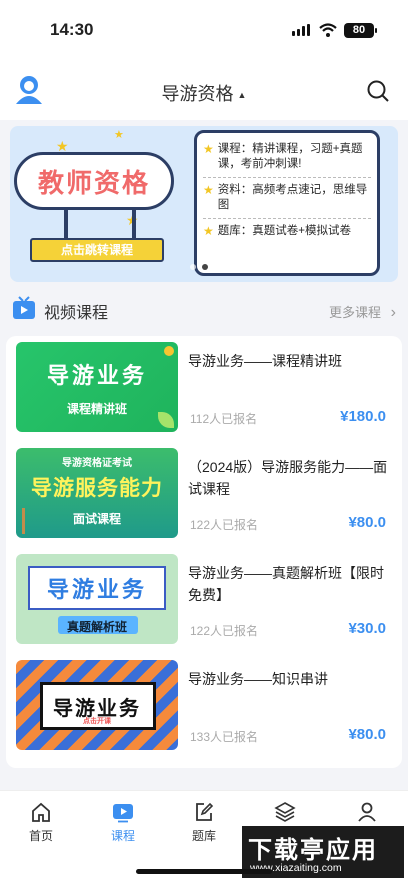 The height and width of the screenshot is (883, 408). Describe the element at coordinates (97, 463) in the screenshot. I see `thumb-top: 导游资格证考试` at that location.